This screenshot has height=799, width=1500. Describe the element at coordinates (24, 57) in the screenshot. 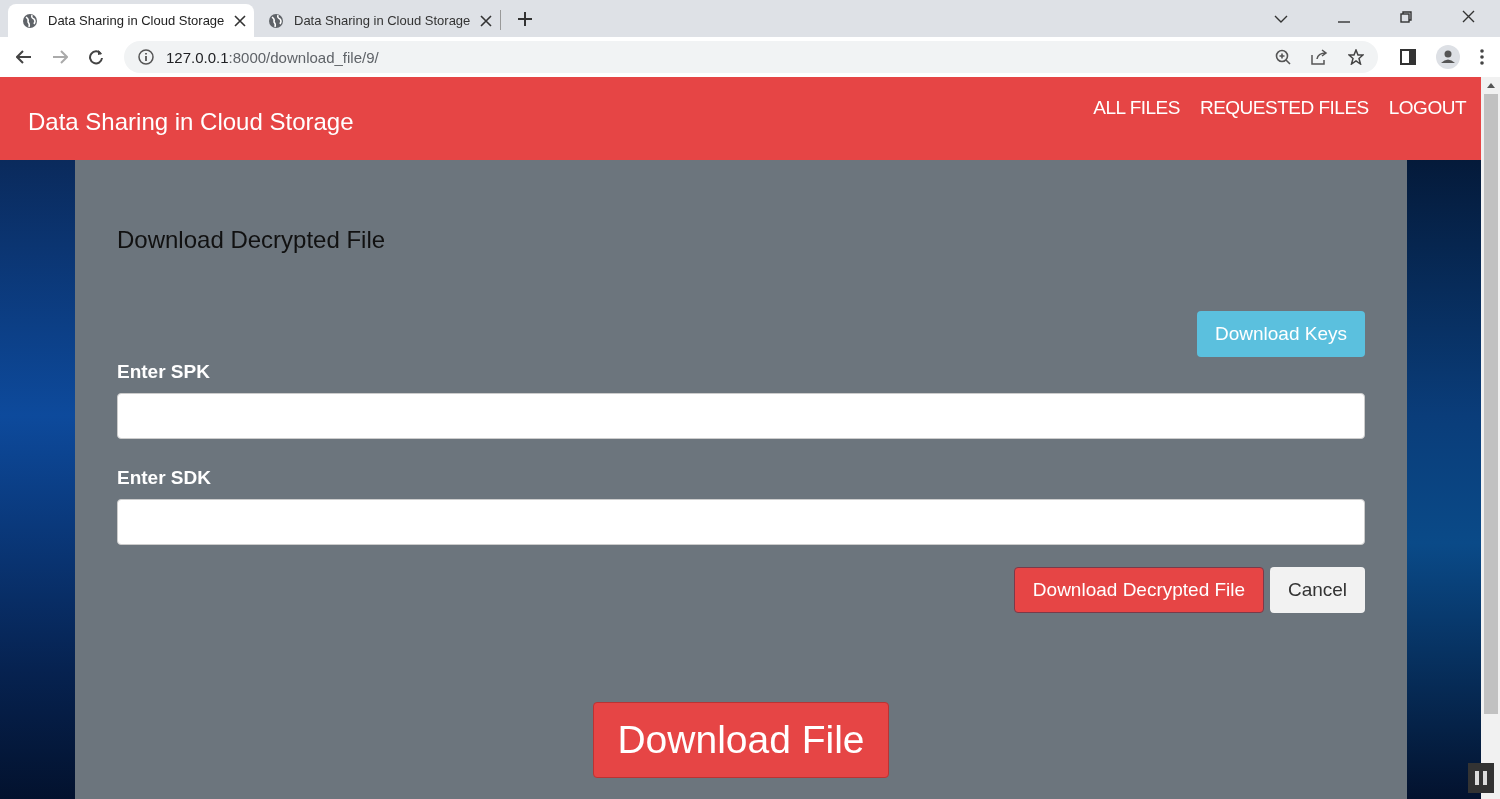

I see `back-arrow-icon` at that location.